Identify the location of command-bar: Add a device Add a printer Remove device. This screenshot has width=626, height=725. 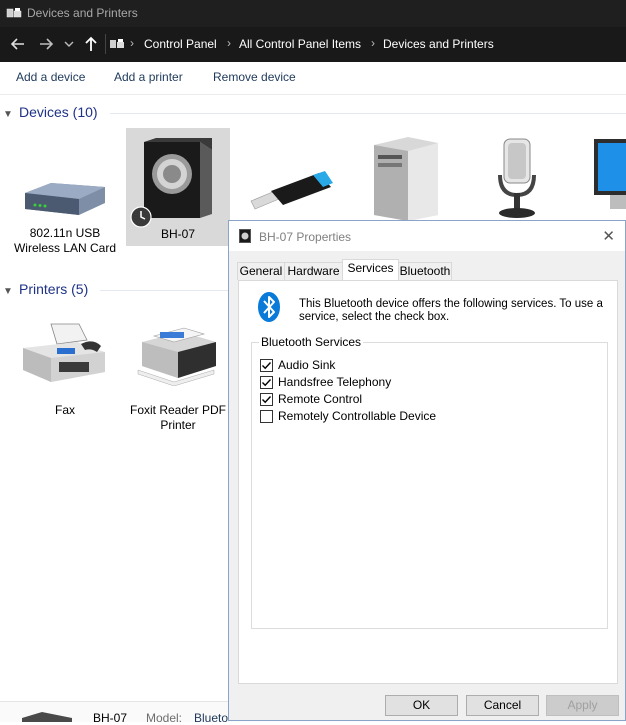
(313, 78).